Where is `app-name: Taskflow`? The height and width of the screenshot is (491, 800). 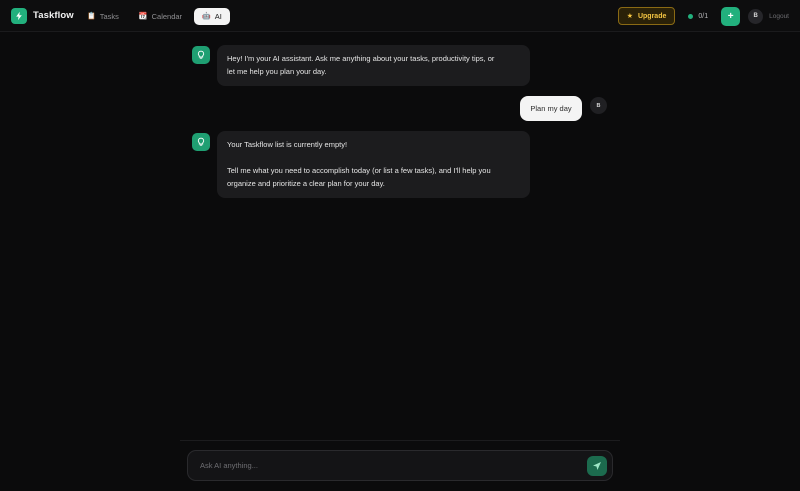 app-name: Taskflow is located at coordinates (53, 15).